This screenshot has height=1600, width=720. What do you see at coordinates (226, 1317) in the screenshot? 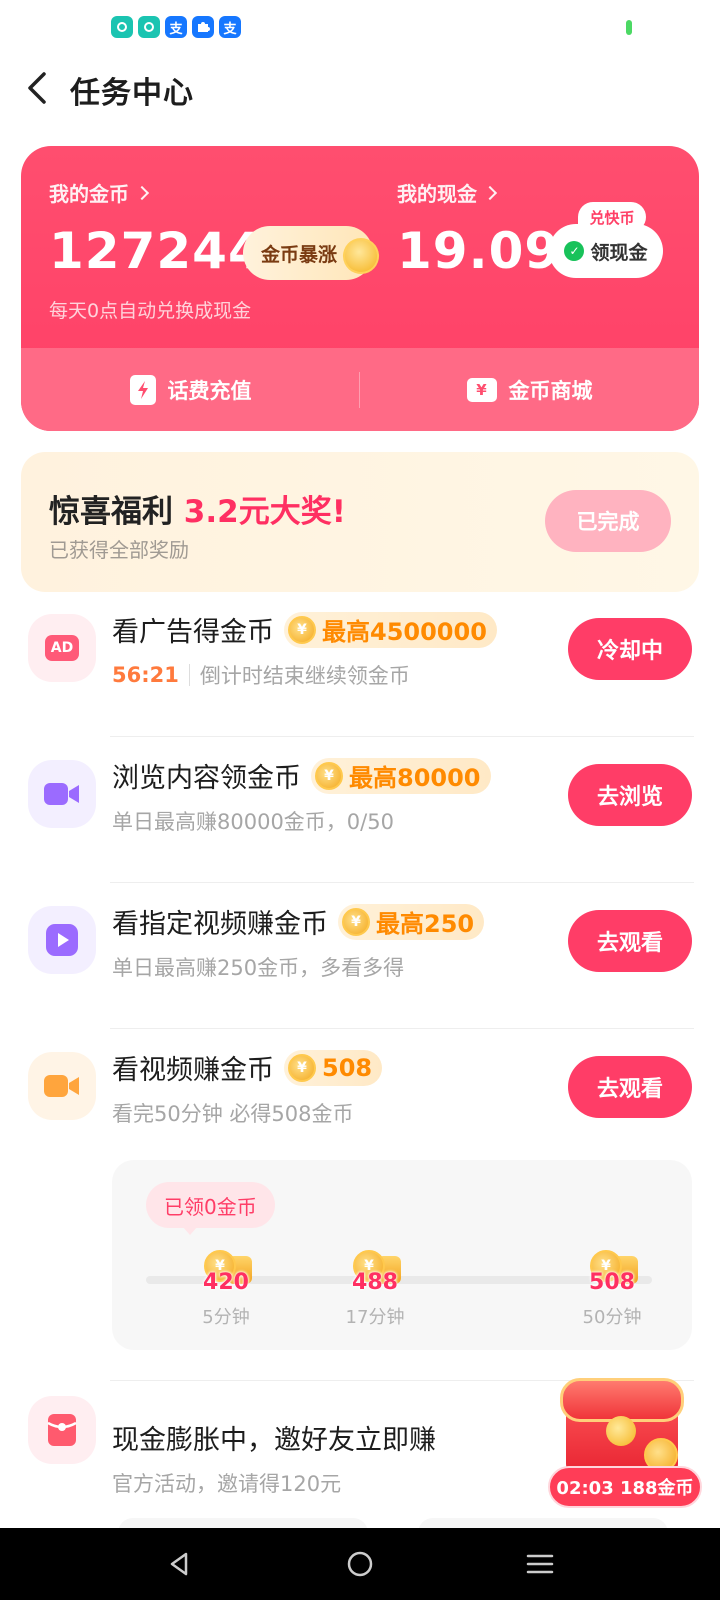
I see `milestone-time: 5分钟` at bounding box center [226, 1317].